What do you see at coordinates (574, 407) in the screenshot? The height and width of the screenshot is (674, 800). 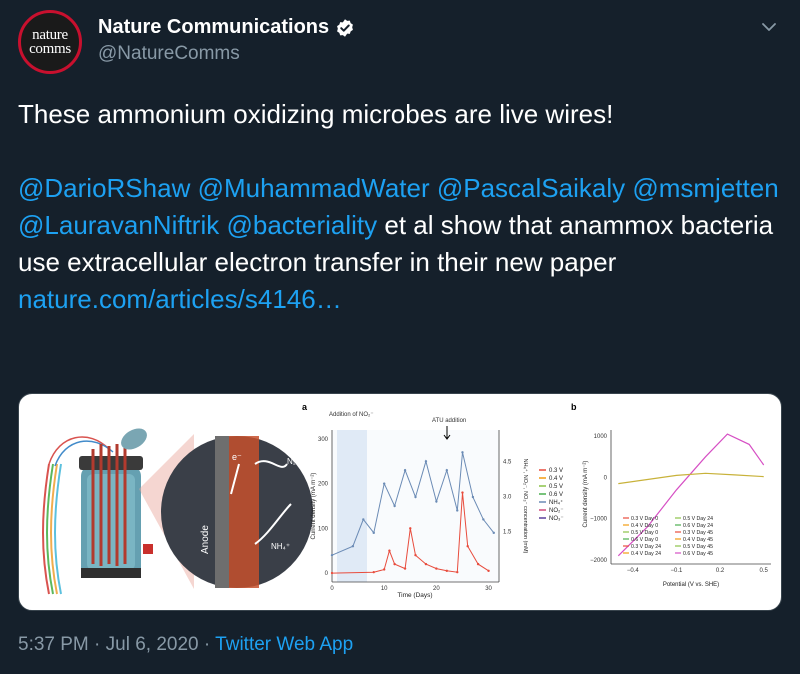 I see `panel-b-label: b` at bounding box center [574, 407].